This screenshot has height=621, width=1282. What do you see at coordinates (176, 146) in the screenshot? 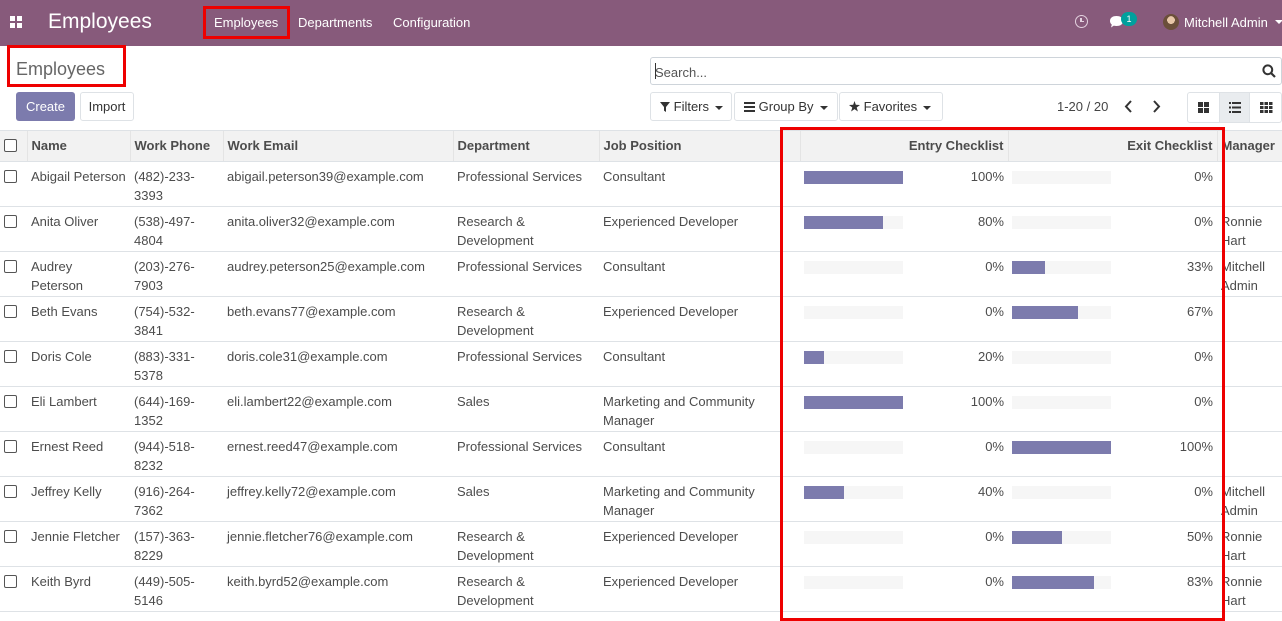
I see `column-header-work-phone: Work Phone` at bounding box center [176, 146].